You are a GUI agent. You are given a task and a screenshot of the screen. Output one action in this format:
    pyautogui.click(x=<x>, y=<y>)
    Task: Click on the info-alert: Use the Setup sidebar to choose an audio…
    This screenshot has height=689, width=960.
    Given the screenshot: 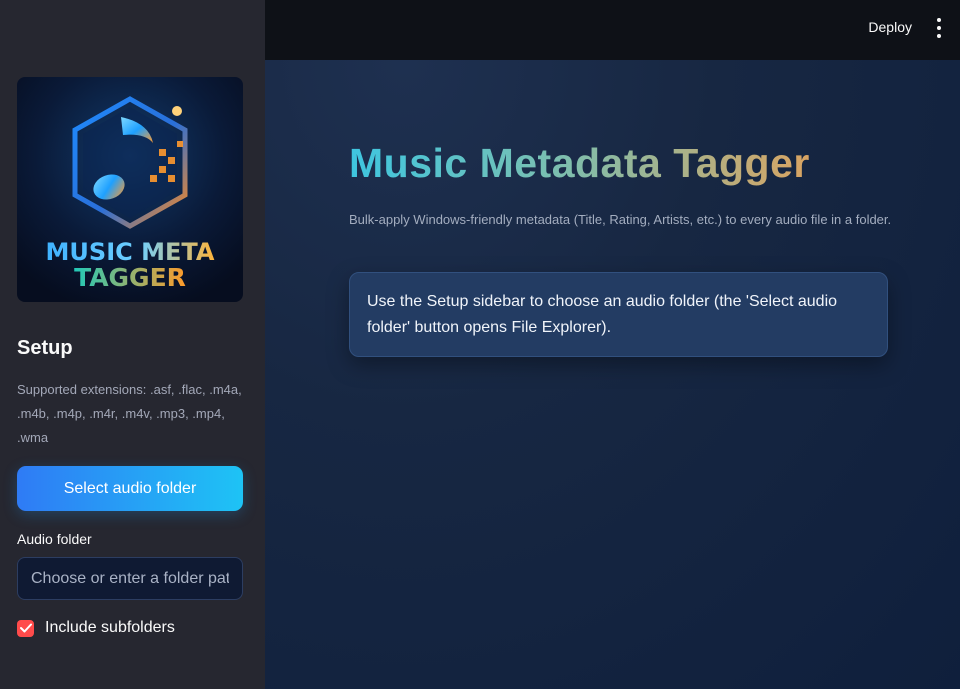 What is the action you would take?
    pyautogui.click(x=618, y=314)
    